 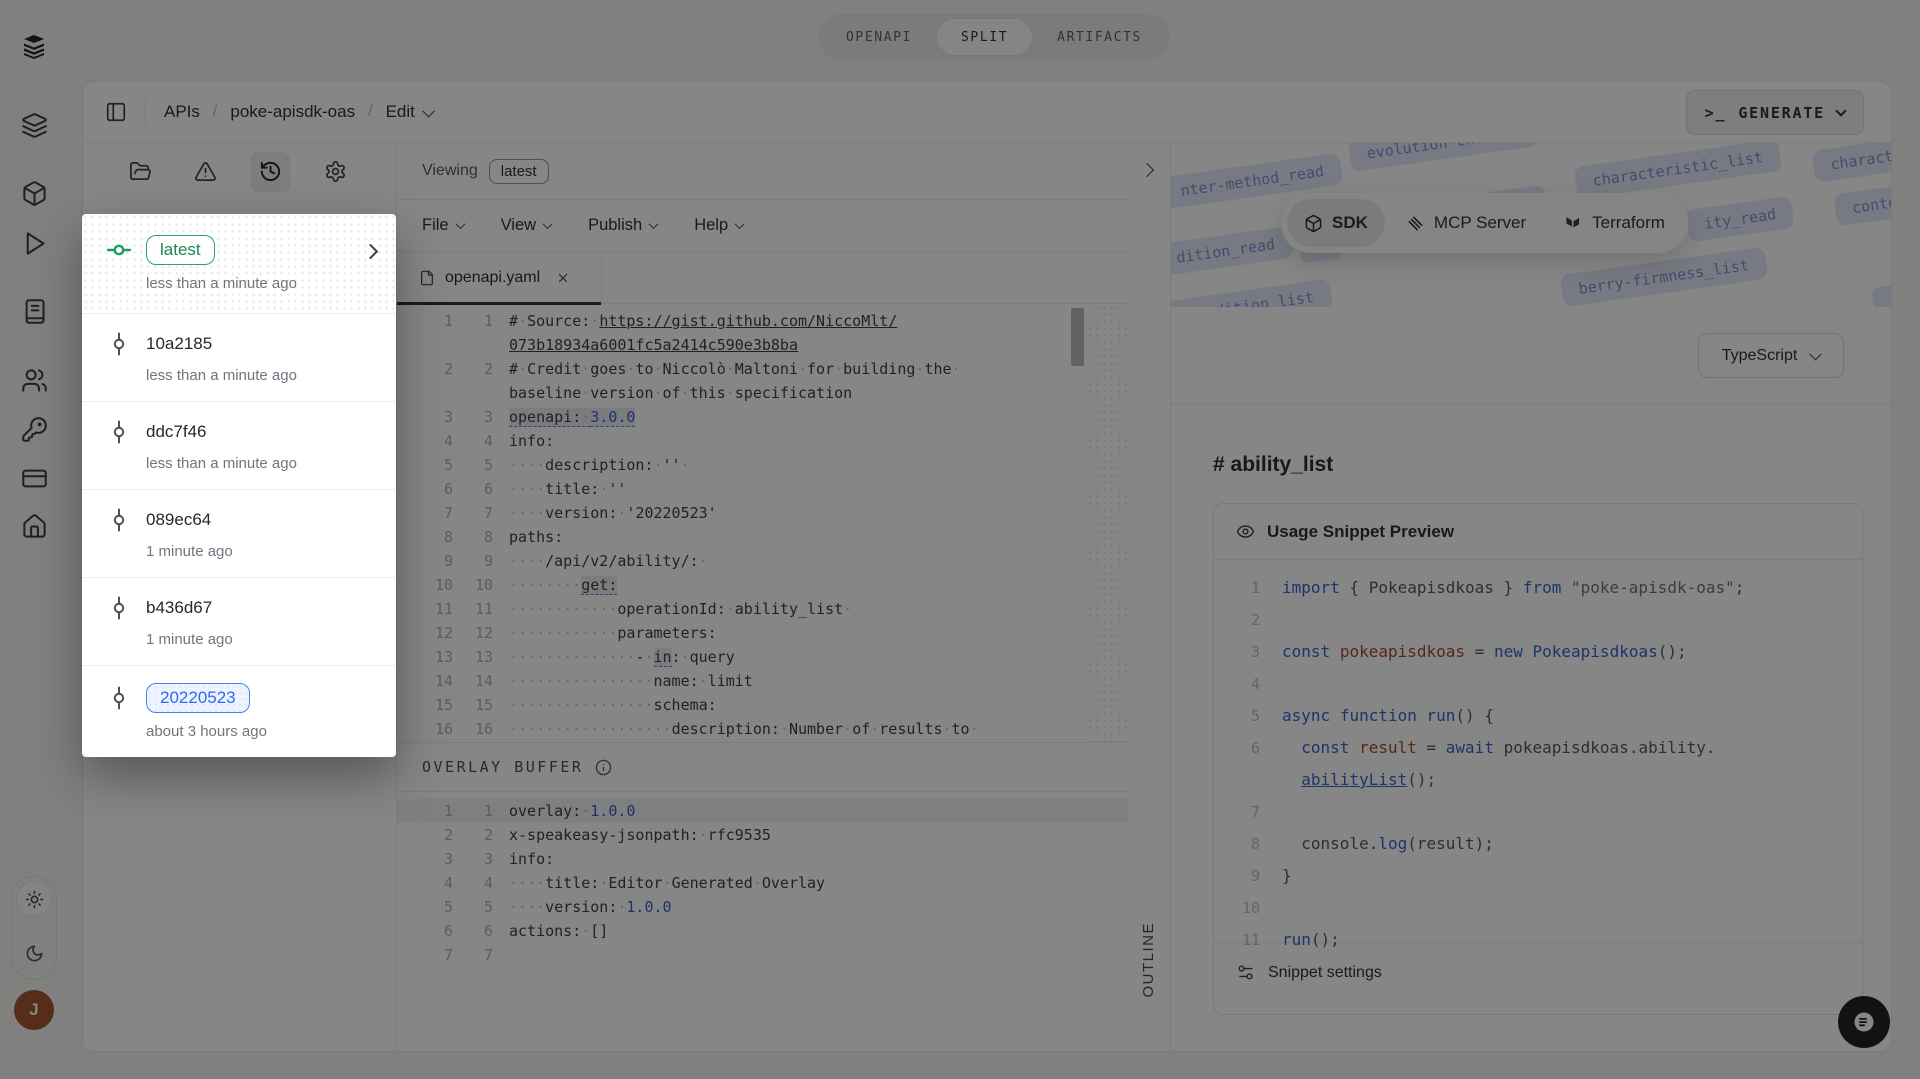 I want to click on version-item-b436d67: b436d67 1 minute ago, so click(x=239, y=622).